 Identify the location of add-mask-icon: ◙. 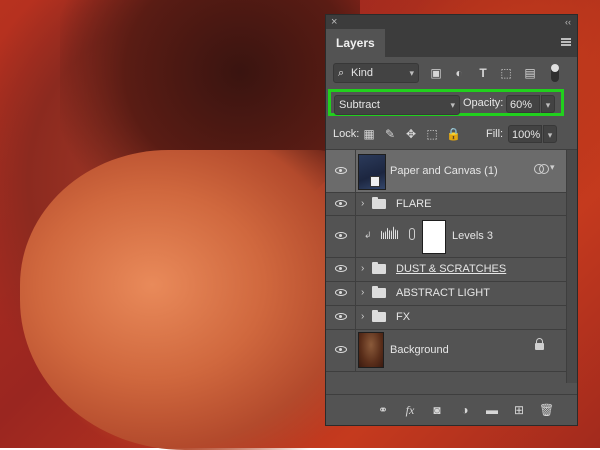
(437, 410).